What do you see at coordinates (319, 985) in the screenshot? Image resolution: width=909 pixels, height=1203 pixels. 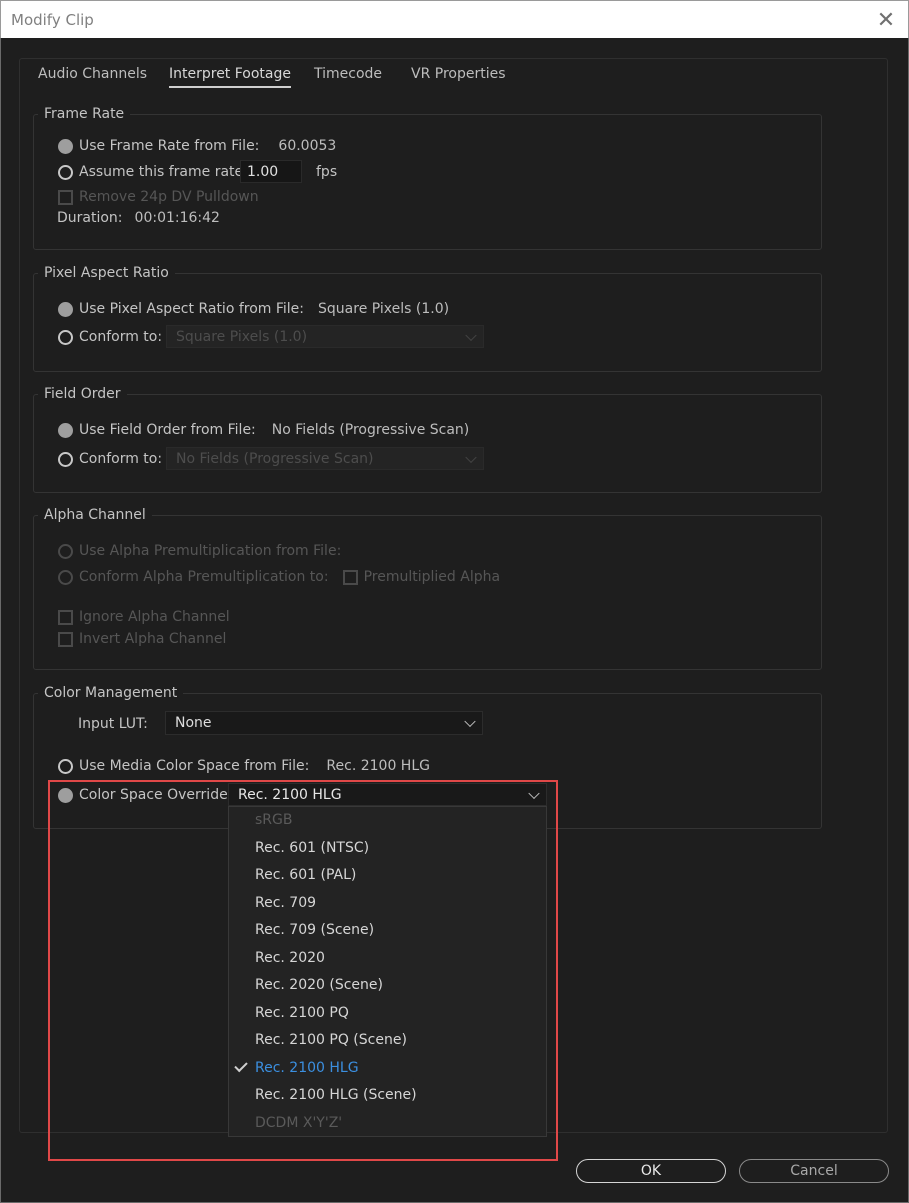 I see `dropdown-item-rec2020-scene: Rec. 2020 (Scene)` at bounding box center [319, 985].